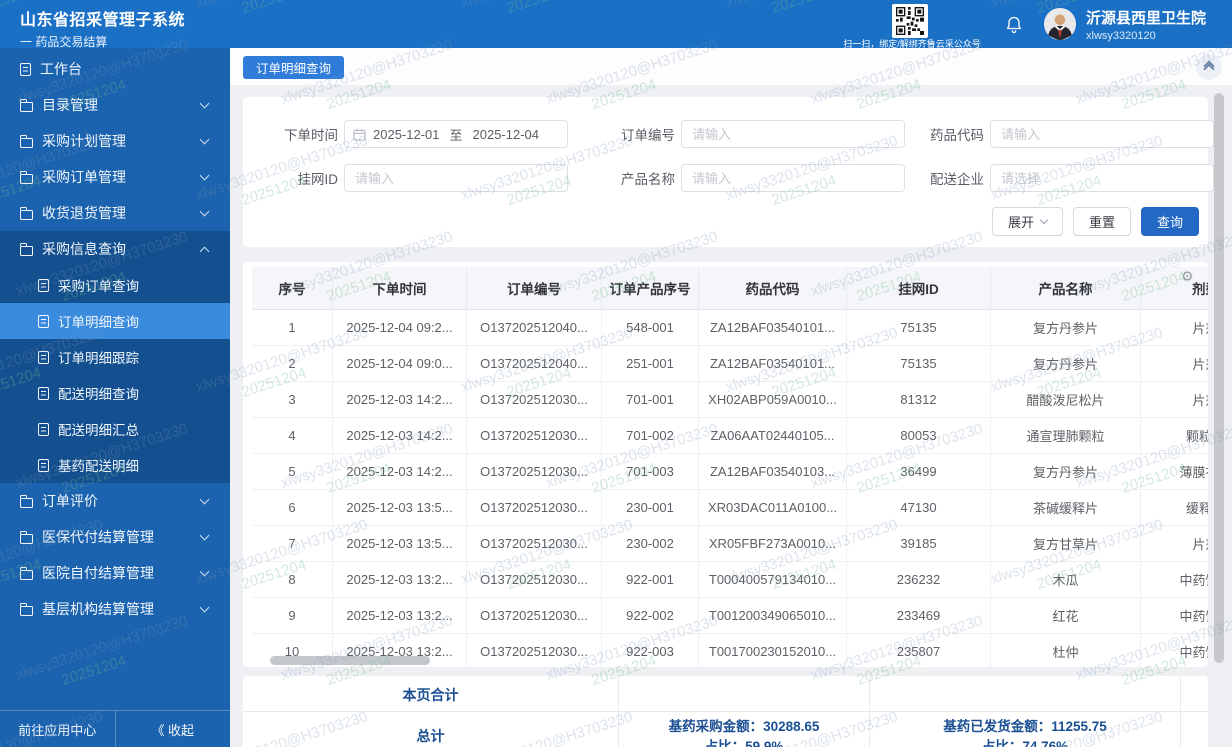 This screenshot has width=1232, height=747. What do you see at coordinates (793, 178) in the screenshot?
I see `product-name-input` at bounding box center [793, 178].